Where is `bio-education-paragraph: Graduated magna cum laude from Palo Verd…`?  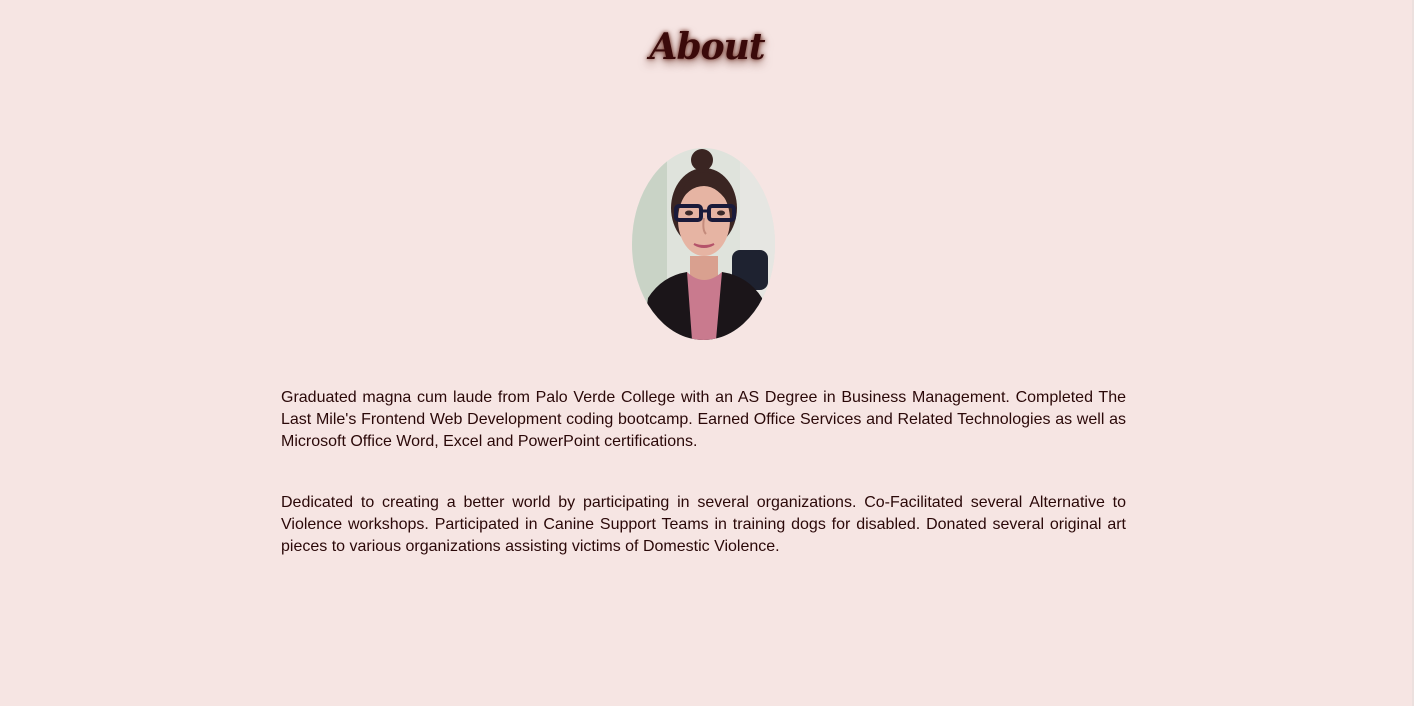 bio-education-paragraph: Graduated magna cum laude from Palo Verd… is located at coordinates (703, 419).